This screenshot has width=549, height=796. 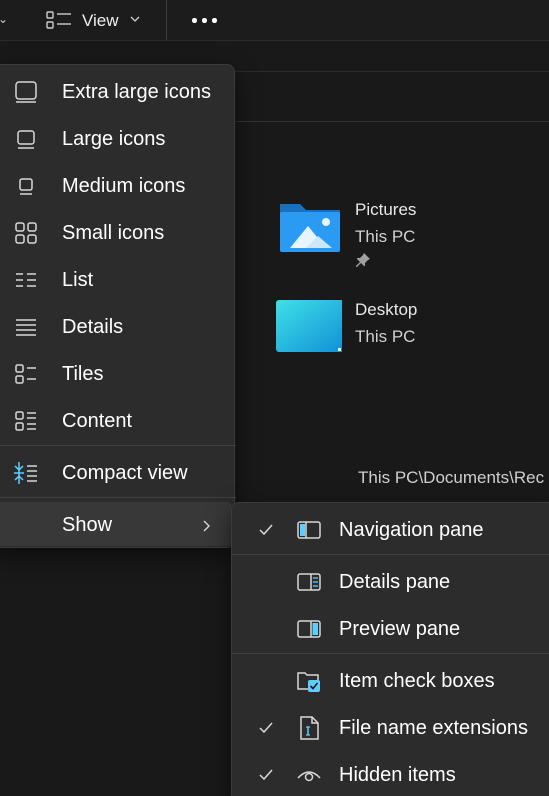 I want to click on menu-item-list: List, so click(x=116, y=279).